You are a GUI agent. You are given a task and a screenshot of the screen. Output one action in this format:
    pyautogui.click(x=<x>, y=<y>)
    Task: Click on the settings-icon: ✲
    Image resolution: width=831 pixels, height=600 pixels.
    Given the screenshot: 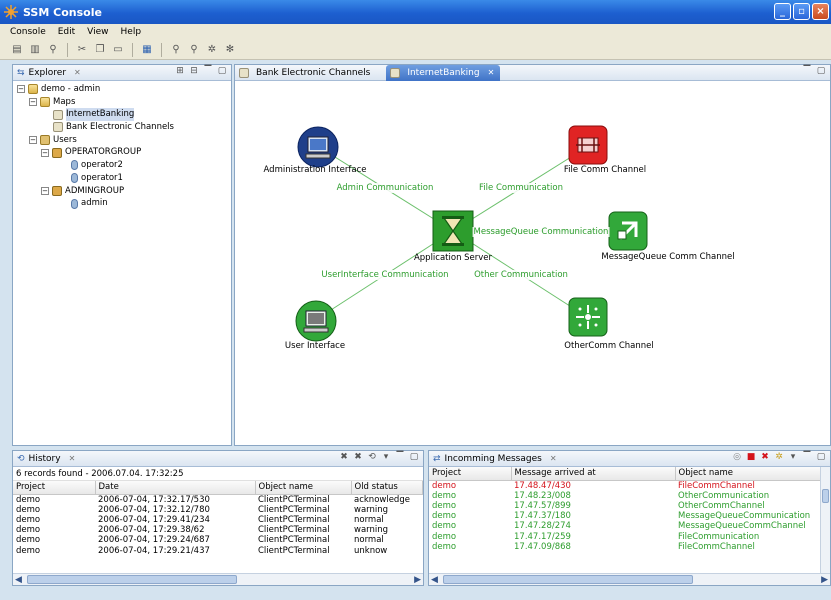 What is the action you would take?
    pyautogui.click(x=212, y=50)
    